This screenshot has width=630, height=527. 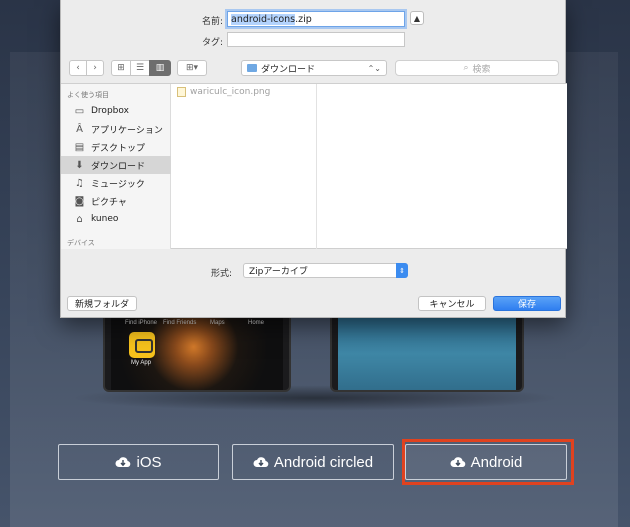 What do you see at coordinates (79, 129) in the screenshot?
I see `applications-icon: Â` at bounding box center [79, 129].